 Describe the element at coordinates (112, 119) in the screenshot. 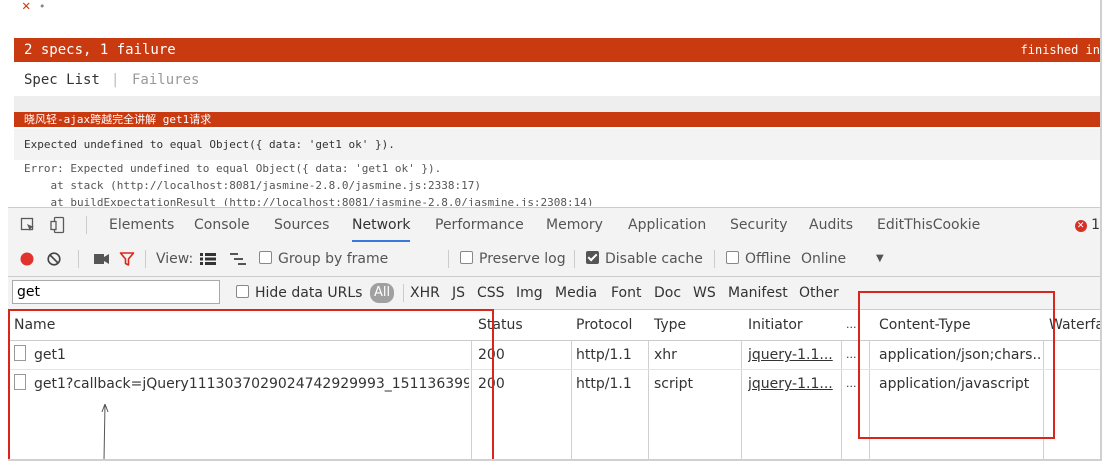

I see `failed-spec-link: 晓风轻-ajax跨越完全讲解 get1请求` at that location.